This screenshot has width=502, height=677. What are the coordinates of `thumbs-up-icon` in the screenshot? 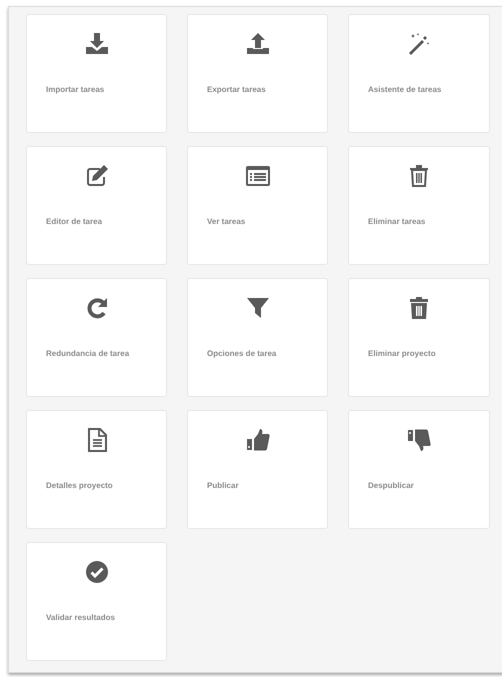 It's located at (258, 439).